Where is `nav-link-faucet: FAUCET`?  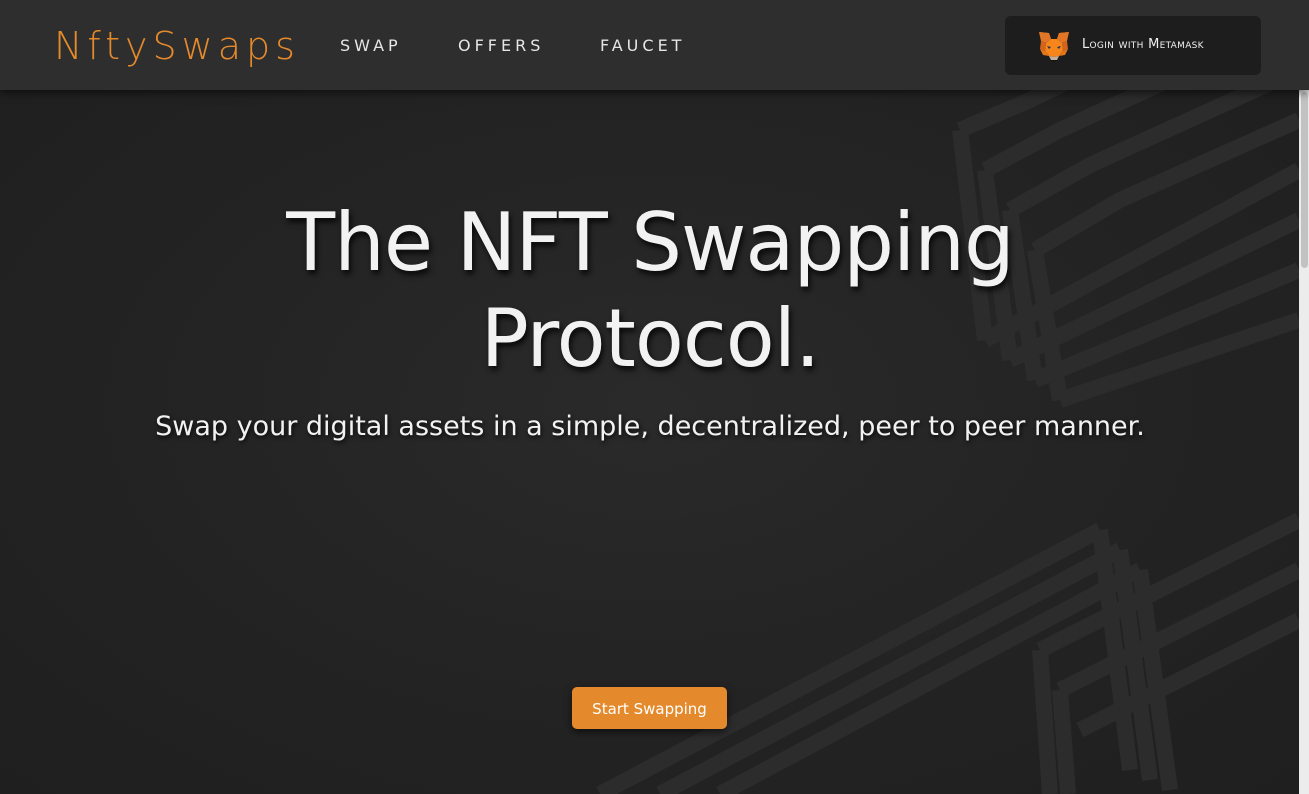
nav-link-faucet: FAUCET is located at coordinates (642, 46).